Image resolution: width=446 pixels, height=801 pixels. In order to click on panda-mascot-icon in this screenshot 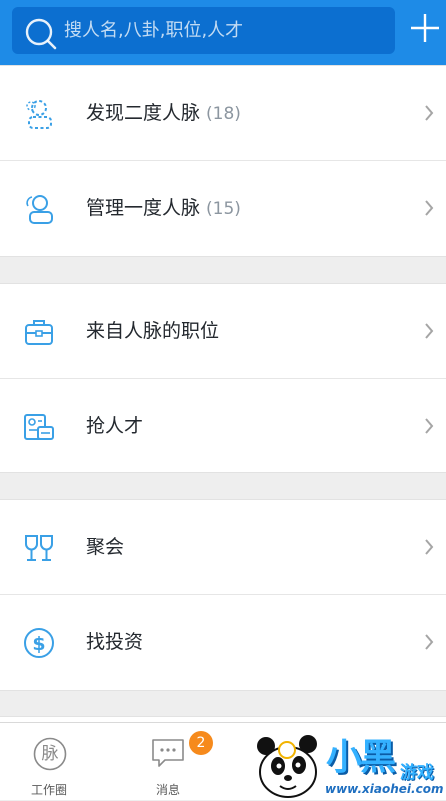, I will do `click(287, 766)`.